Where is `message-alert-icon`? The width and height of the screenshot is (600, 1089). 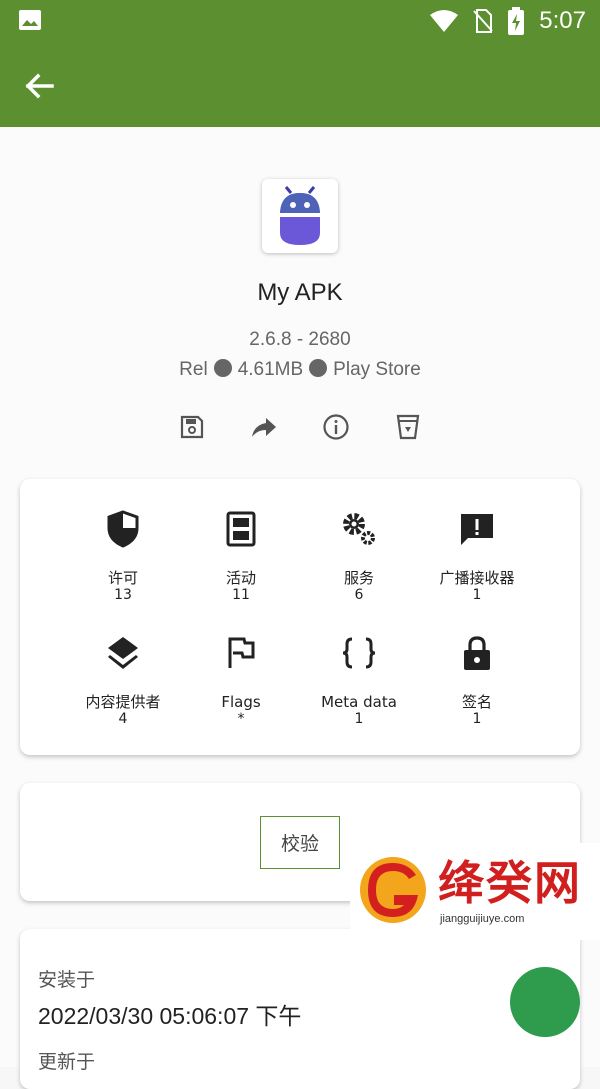 message-alert-icon is located at coordinates (477, 529).